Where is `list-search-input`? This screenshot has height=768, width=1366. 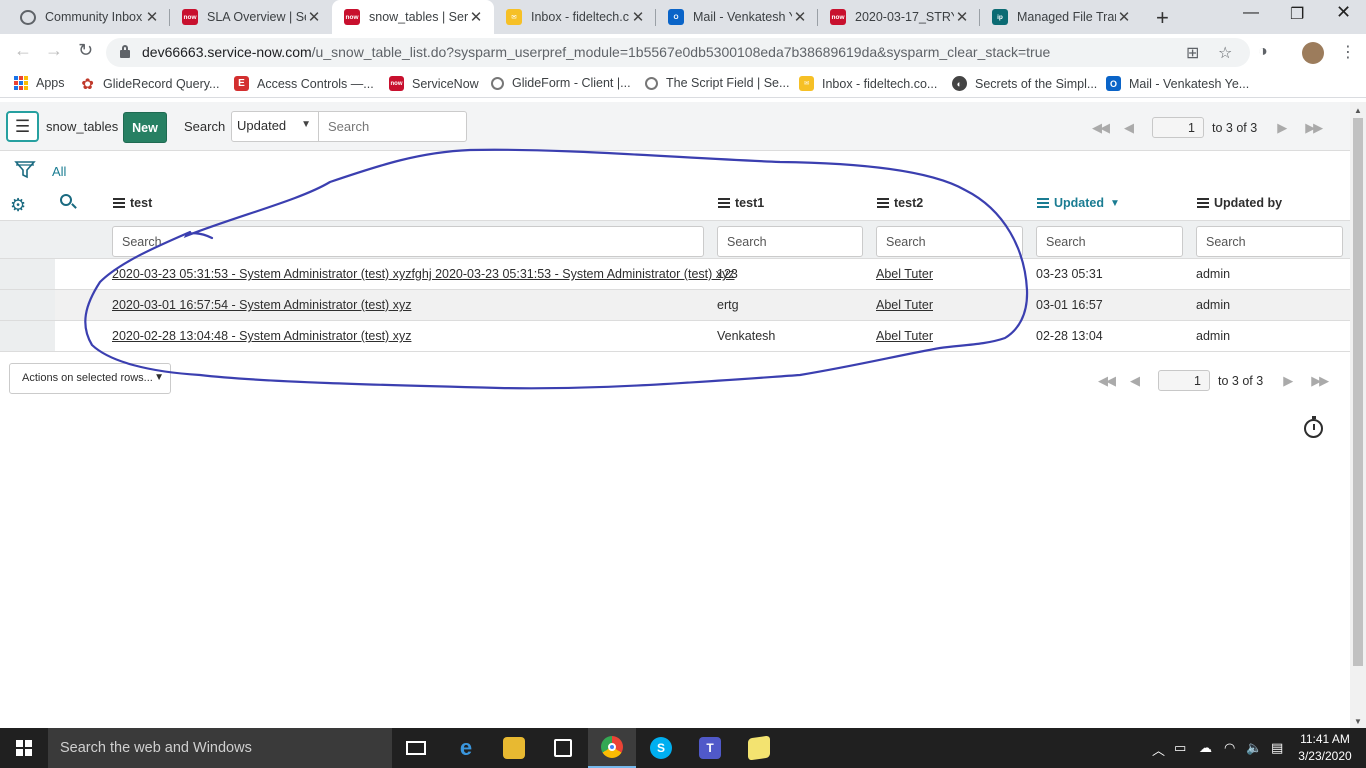 list-search-input is located at coordinates (392, 126).